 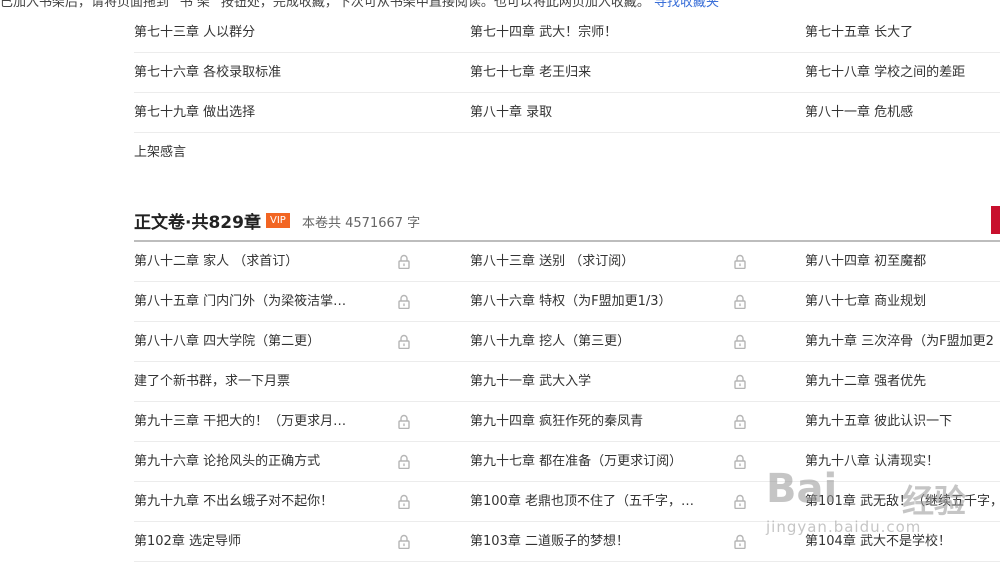 I want to click on chapter-row: 第七十三章 人以群分 第七十四章 武大！宗师！ 第七十五章 长大了, so click(x=567, y=33).